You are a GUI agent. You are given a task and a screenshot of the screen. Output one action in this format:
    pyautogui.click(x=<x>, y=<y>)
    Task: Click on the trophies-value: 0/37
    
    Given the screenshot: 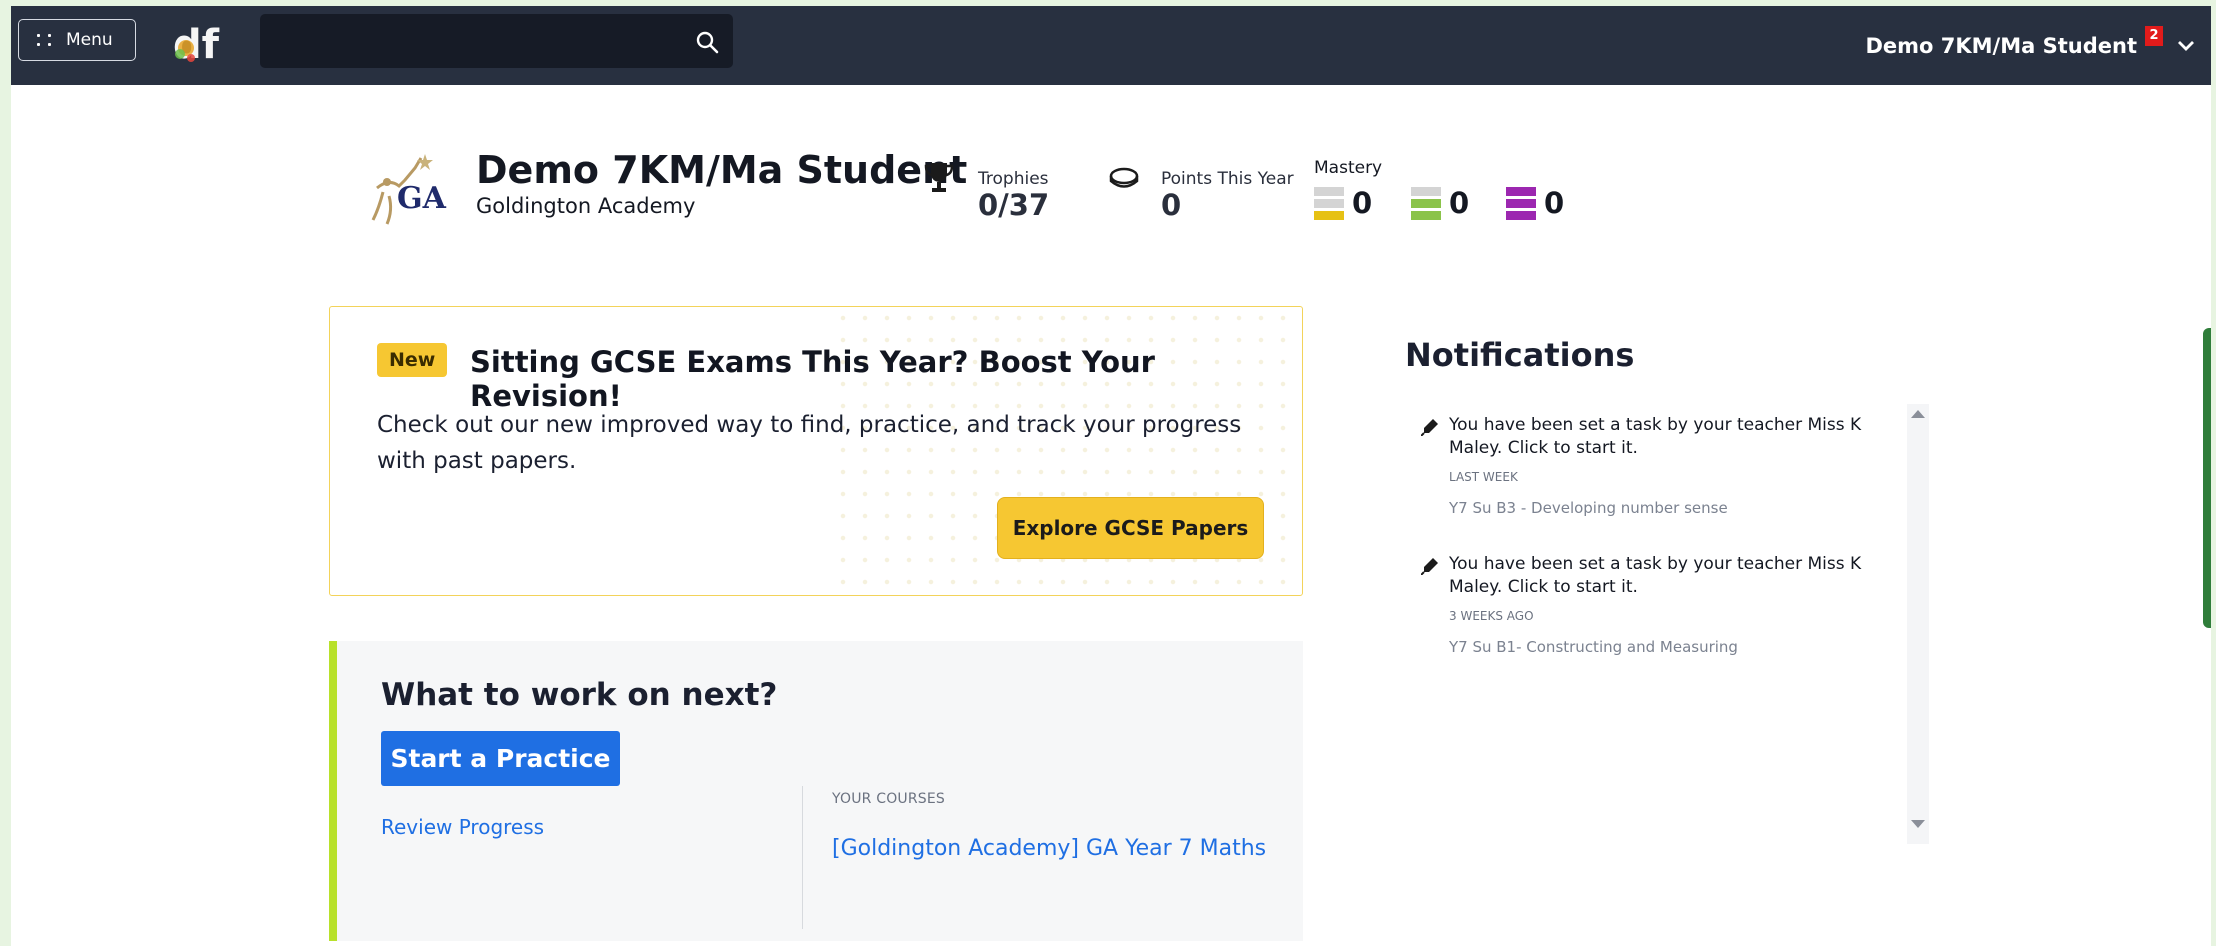 What is the action you would take?
    pyautogui.click(x=1014, y=205)
    